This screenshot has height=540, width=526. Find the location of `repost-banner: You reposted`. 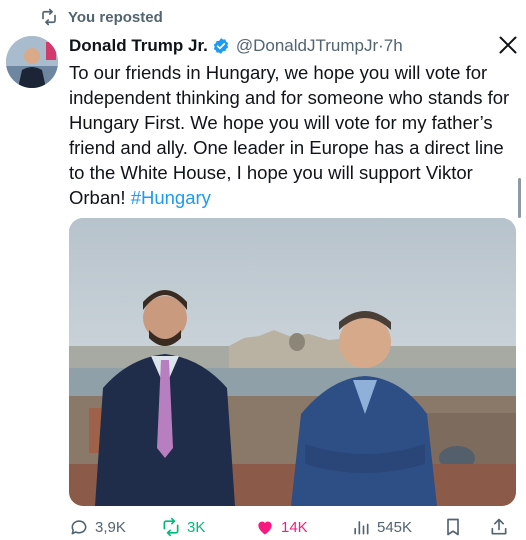

repost-banner: You reposted is located at coordinates (101, 17).